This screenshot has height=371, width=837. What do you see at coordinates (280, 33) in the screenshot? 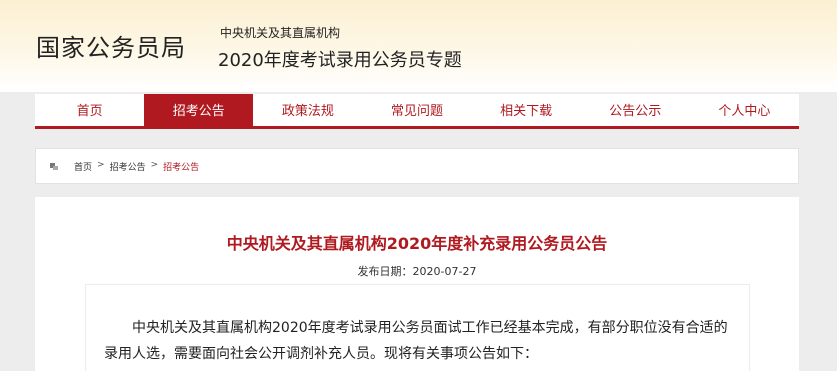
I see `header-subtitle-top: 中央机关及其直属机构` at bounding box center [280, 33].